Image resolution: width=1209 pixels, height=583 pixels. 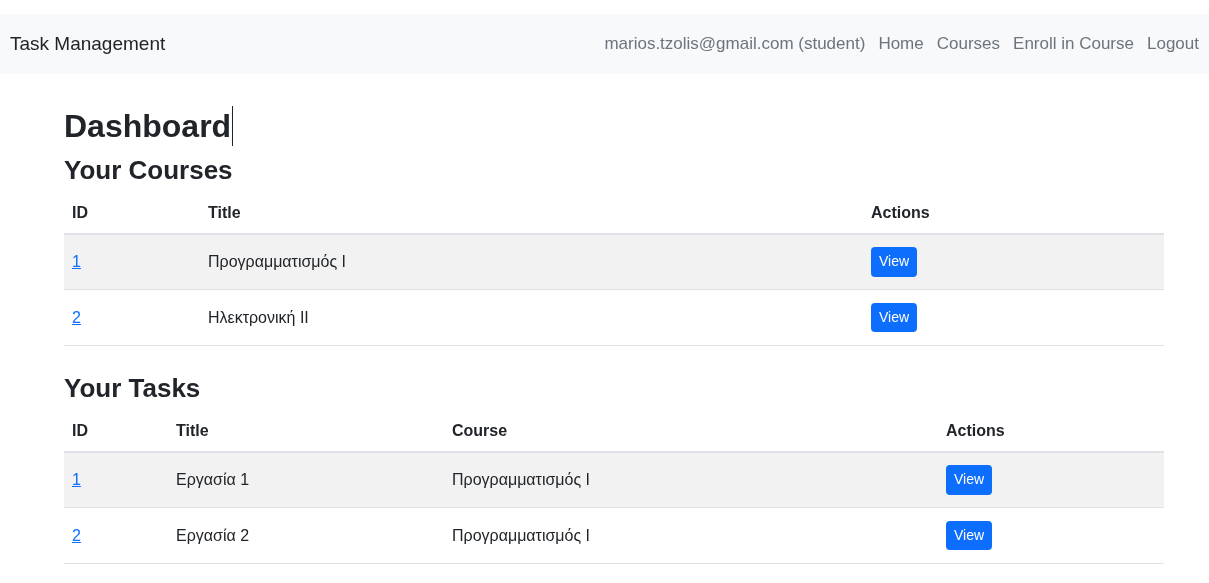 What do you see at coordinates (233, 126) in the screenshot?
I see `text-cursor` at bounding box center [233, 126].